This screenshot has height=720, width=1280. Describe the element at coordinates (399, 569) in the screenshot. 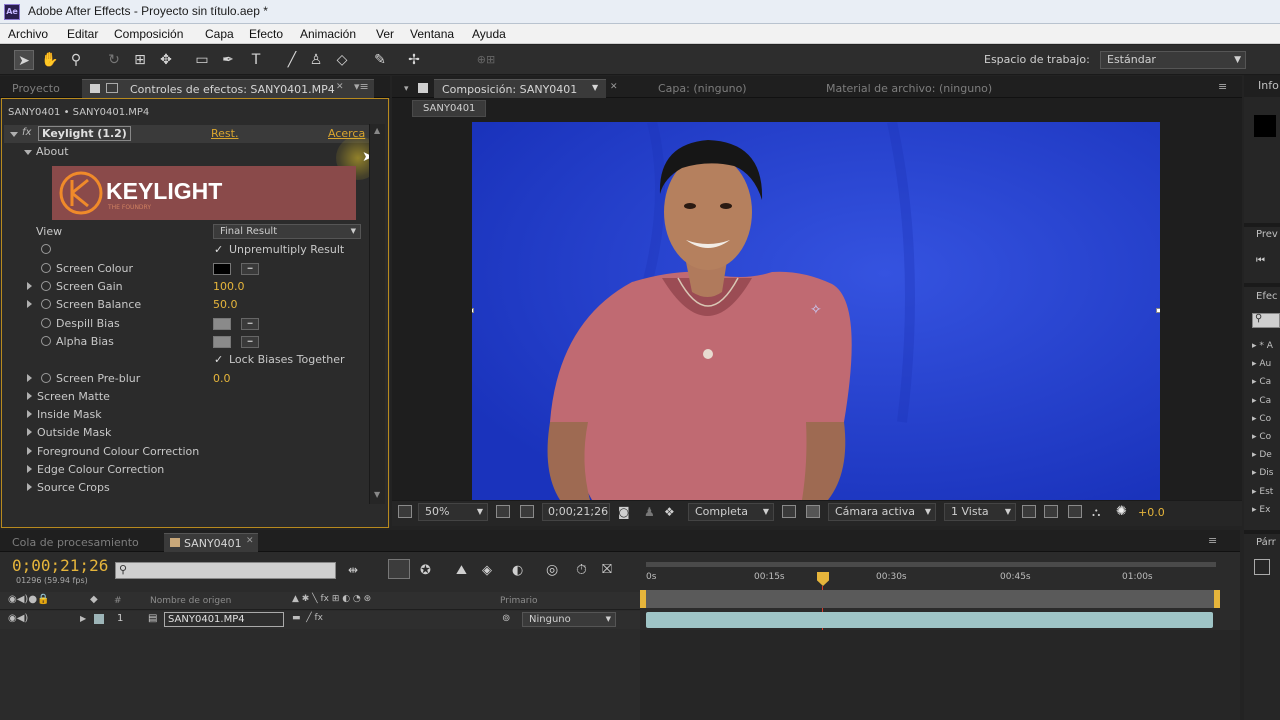

I see `draft-3d-icon` at that location.